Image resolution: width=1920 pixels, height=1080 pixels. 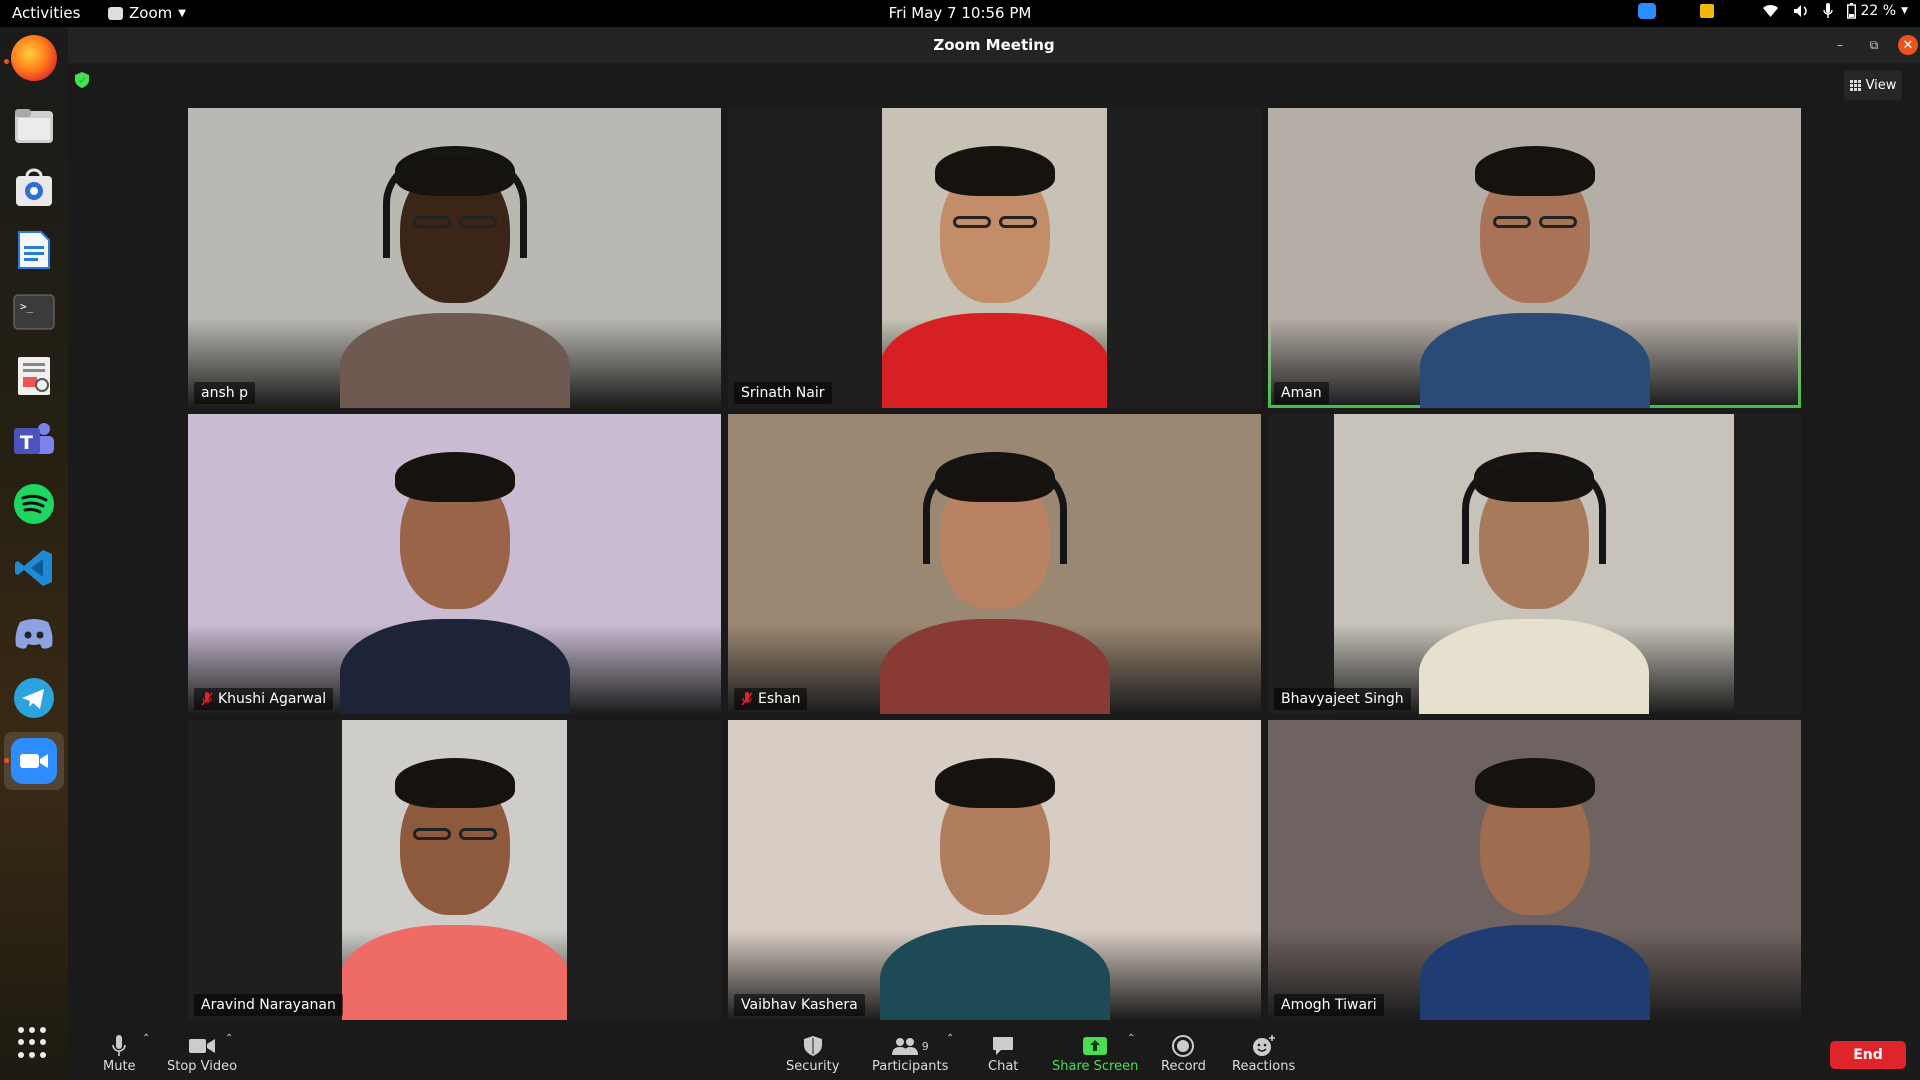 What do you see at coordinates (1329, 1005) in the screenshot?
I see `participant-name: Amogh Tiwari` at bounding box center [1329, 1005].